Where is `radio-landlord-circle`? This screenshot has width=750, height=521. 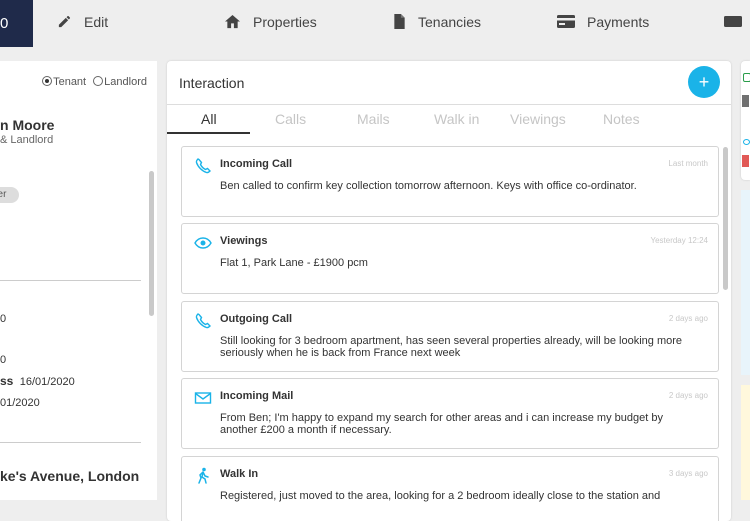
radio-landlord-circle is located at coordinates (98, 81).